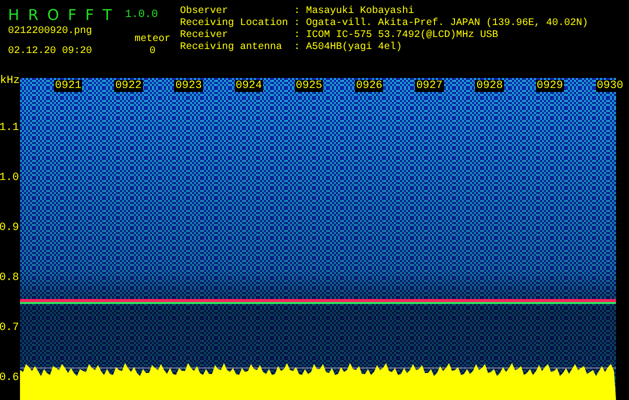  I want to click on time-label: 0921, so click(68, 86).